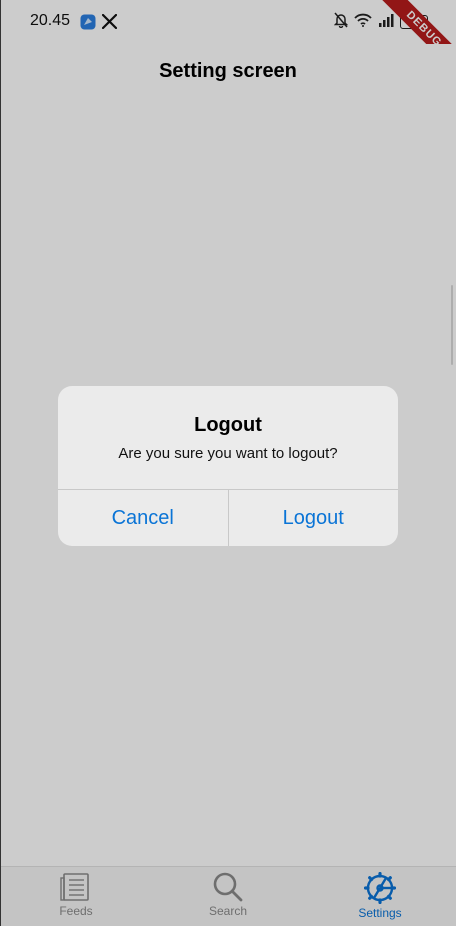 This screenshot has width=456, height=926. Describe the element at coordinates (452, 325) in the screenshot. I see `scroll-indicator` at that location.